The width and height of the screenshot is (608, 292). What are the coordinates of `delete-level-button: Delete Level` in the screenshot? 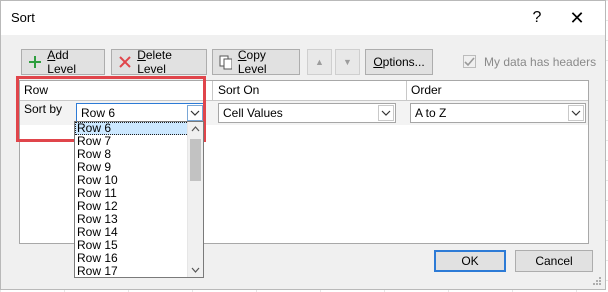 It's located at (159, 62).